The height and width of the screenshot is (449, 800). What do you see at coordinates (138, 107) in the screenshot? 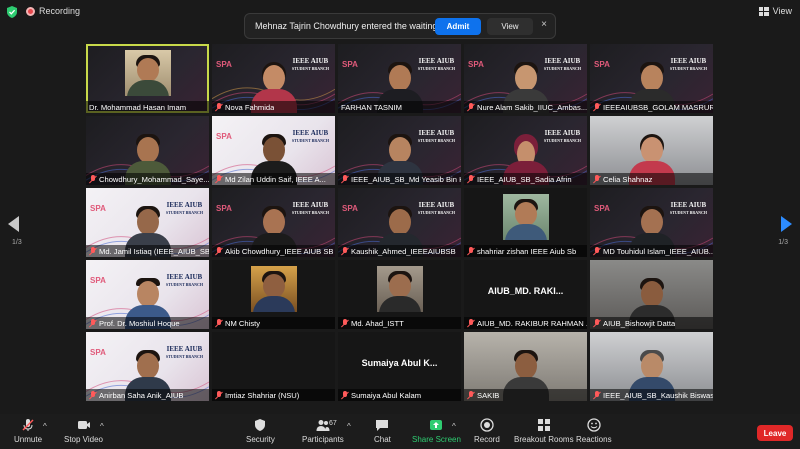
I see `participant-name: Dr. Mohammad Hasan Imam` at bounding box center [138, 107].